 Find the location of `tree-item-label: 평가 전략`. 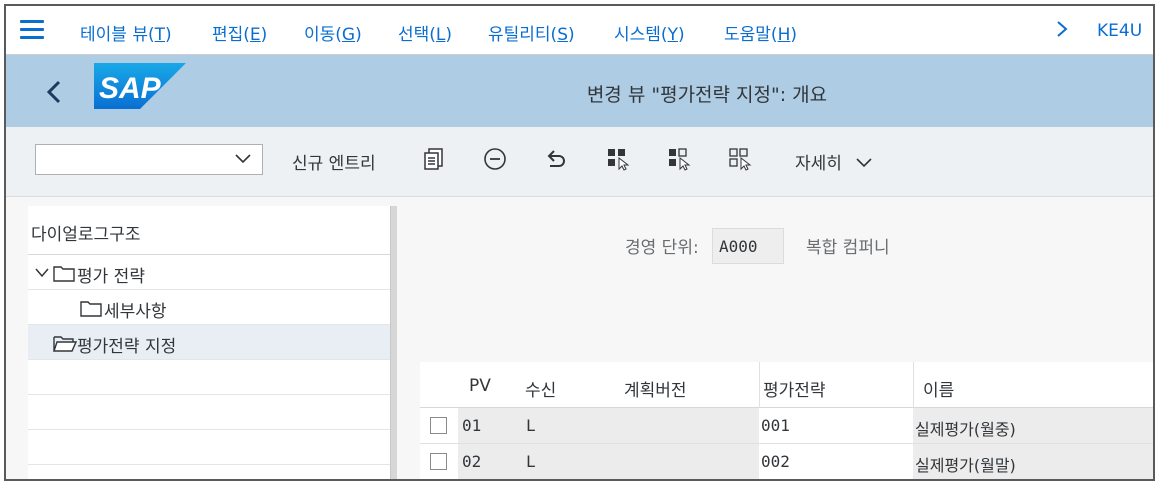

tree-item-label: 평가 전략 is located at coordinates (111, 277).